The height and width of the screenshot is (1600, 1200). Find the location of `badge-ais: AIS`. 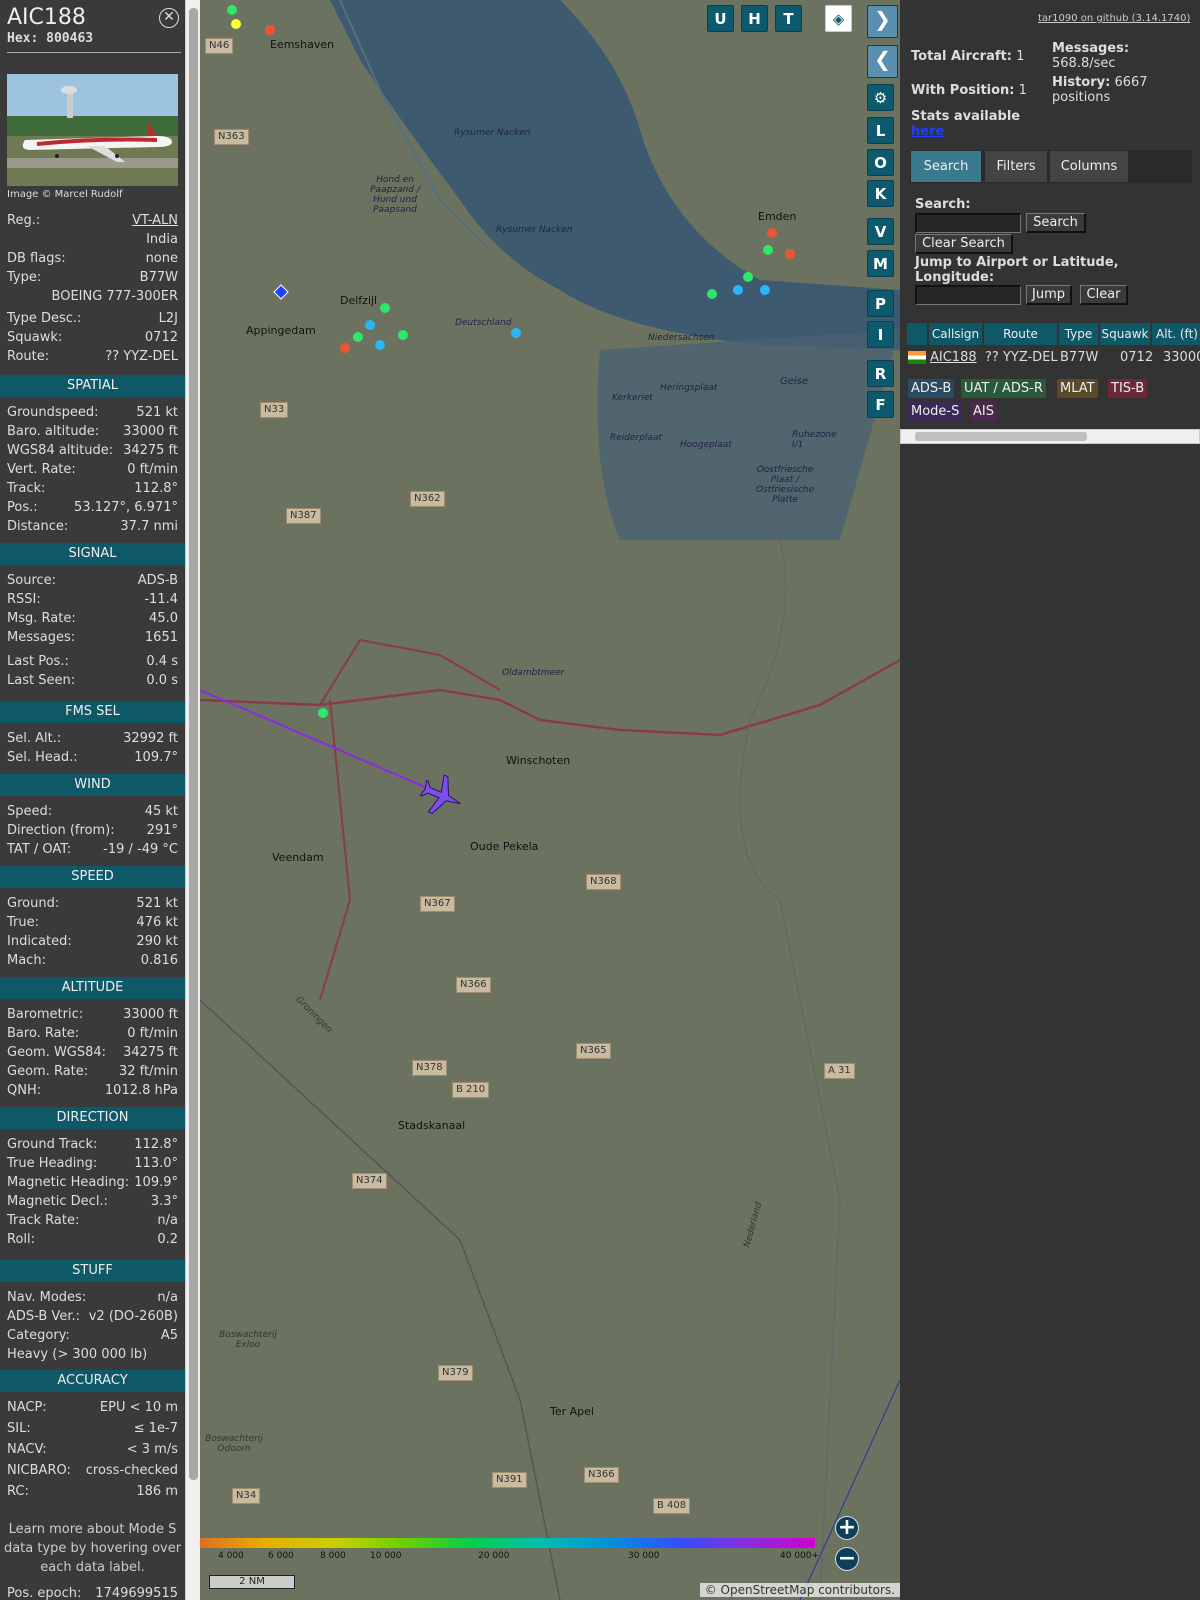

badge-ais: AIS is located at coordinates (983, 411).